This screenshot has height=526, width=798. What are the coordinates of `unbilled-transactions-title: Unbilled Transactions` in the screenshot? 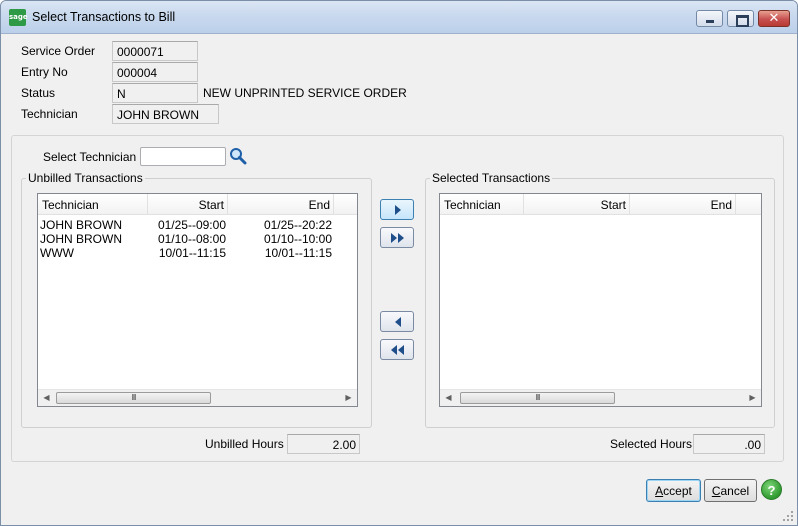 It's located at (85, 178).